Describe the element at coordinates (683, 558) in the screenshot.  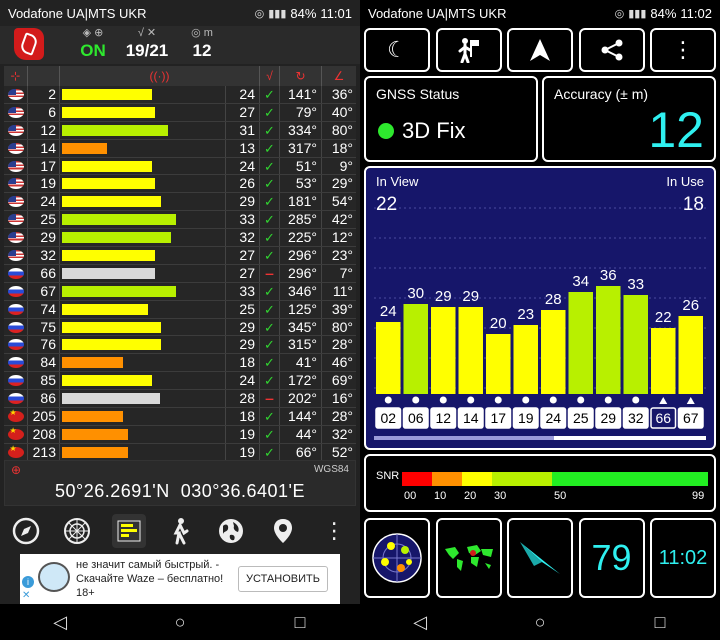
I see `clock-tile: 11:02` at that location.